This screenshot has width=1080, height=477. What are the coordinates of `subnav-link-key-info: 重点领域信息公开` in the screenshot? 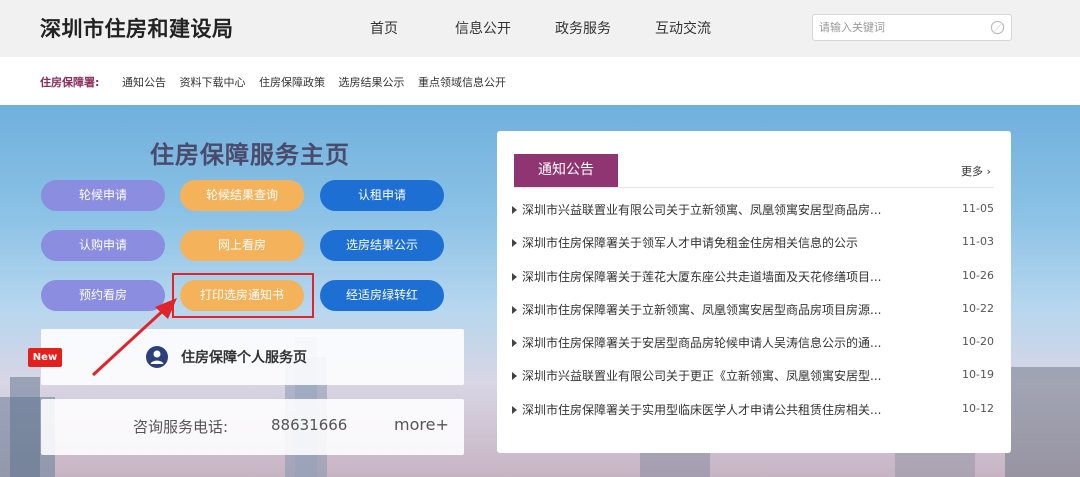 It's located at (462, 82).